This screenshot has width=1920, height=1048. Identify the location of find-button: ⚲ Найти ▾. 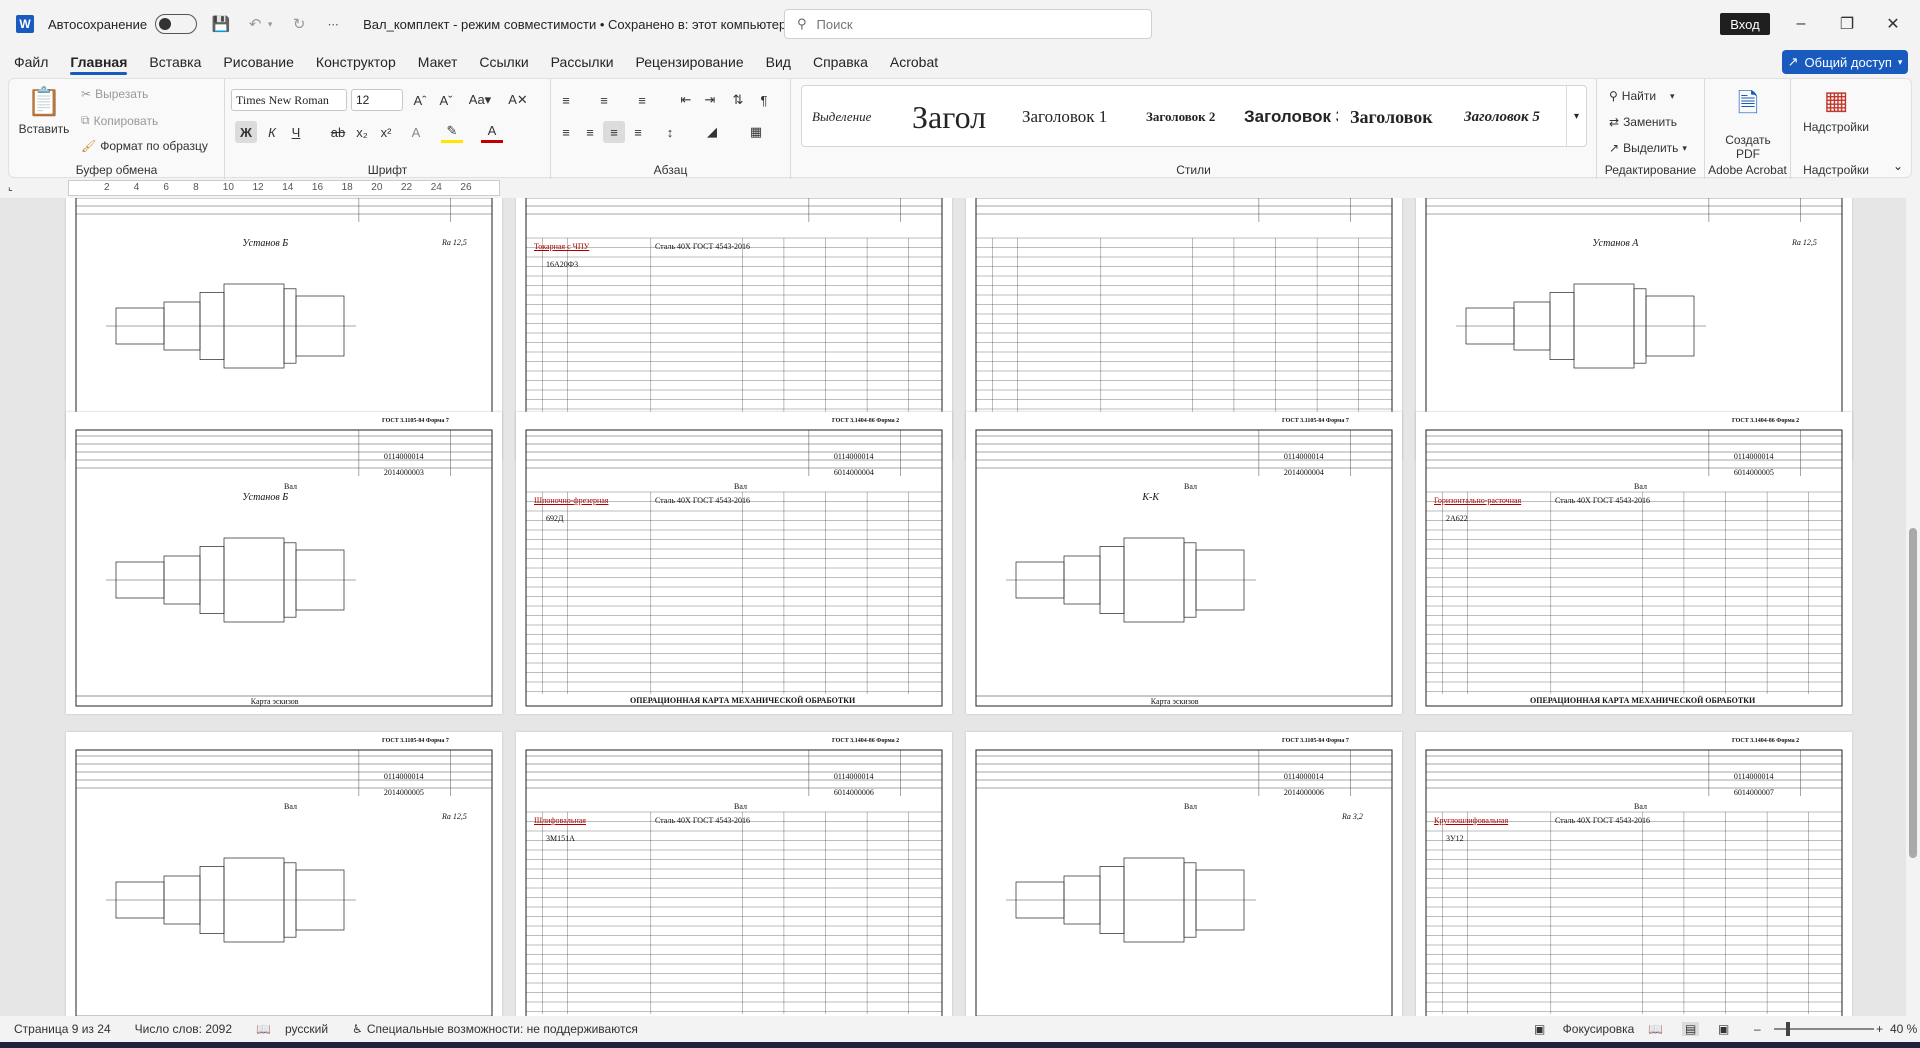
(1642, 96).